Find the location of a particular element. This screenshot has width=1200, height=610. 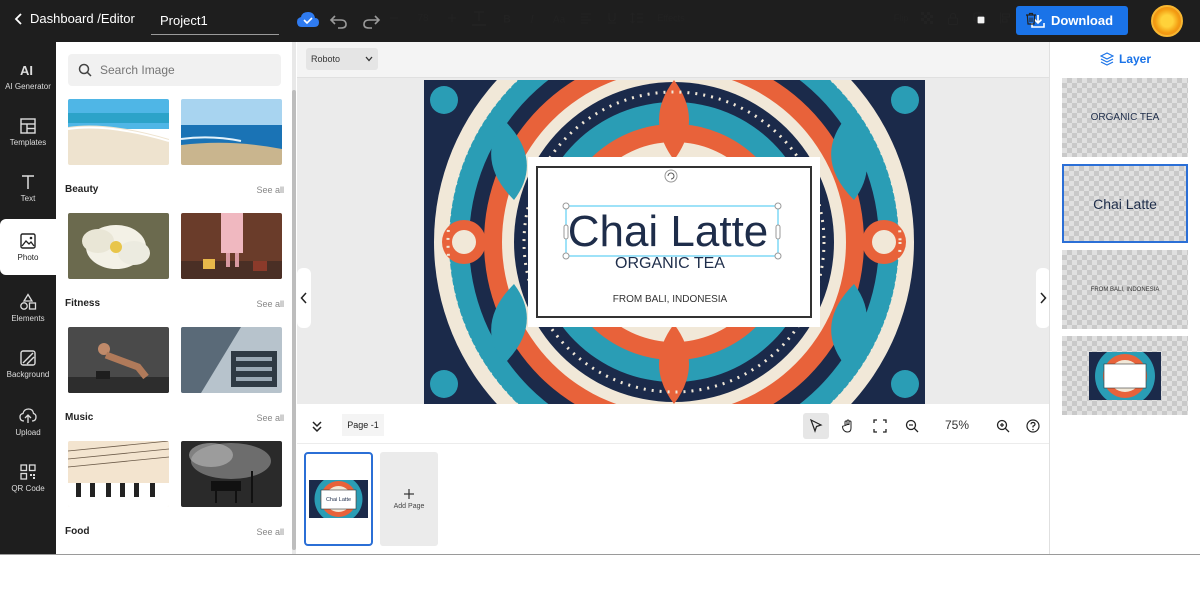

see-all-fitness: See all is located at coordinates (270, 304).